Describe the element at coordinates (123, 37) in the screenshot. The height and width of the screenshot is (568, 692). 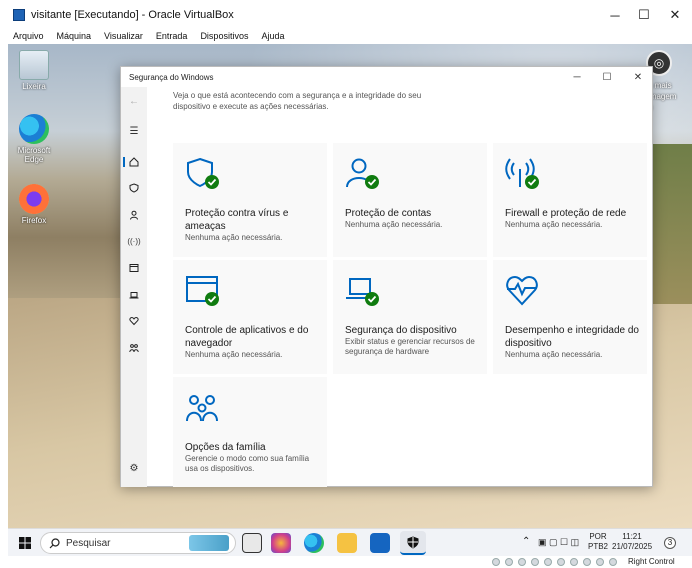
I see `menu-visualizar: Visualizar` at that location.